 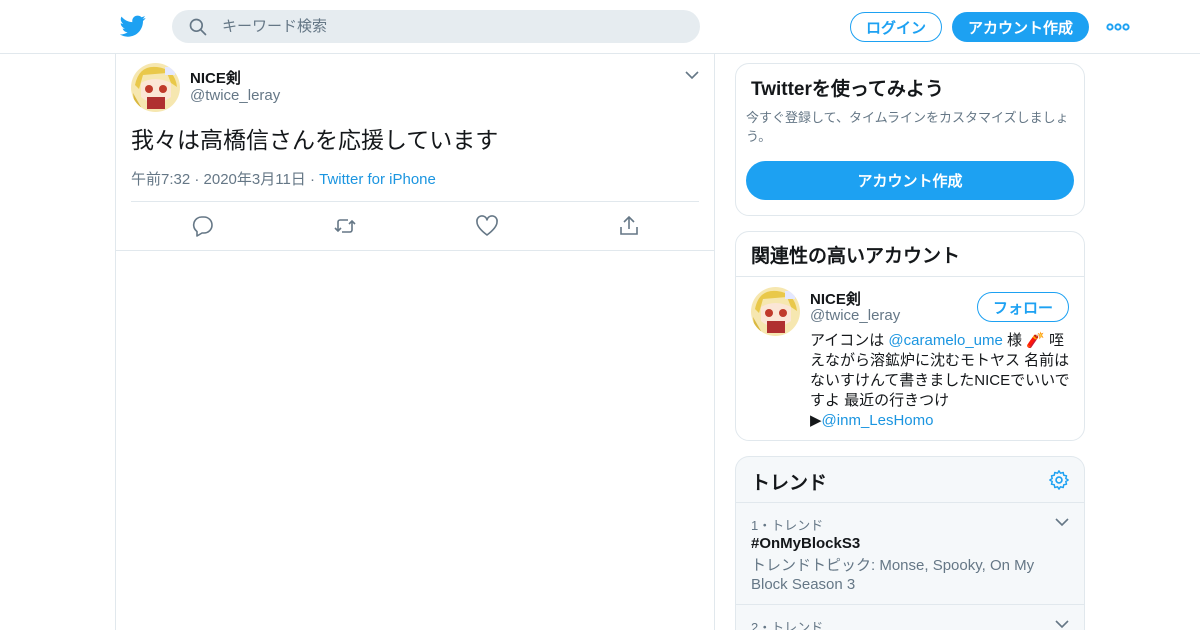 I want to click on search-icon, so click(x=198, y=27).